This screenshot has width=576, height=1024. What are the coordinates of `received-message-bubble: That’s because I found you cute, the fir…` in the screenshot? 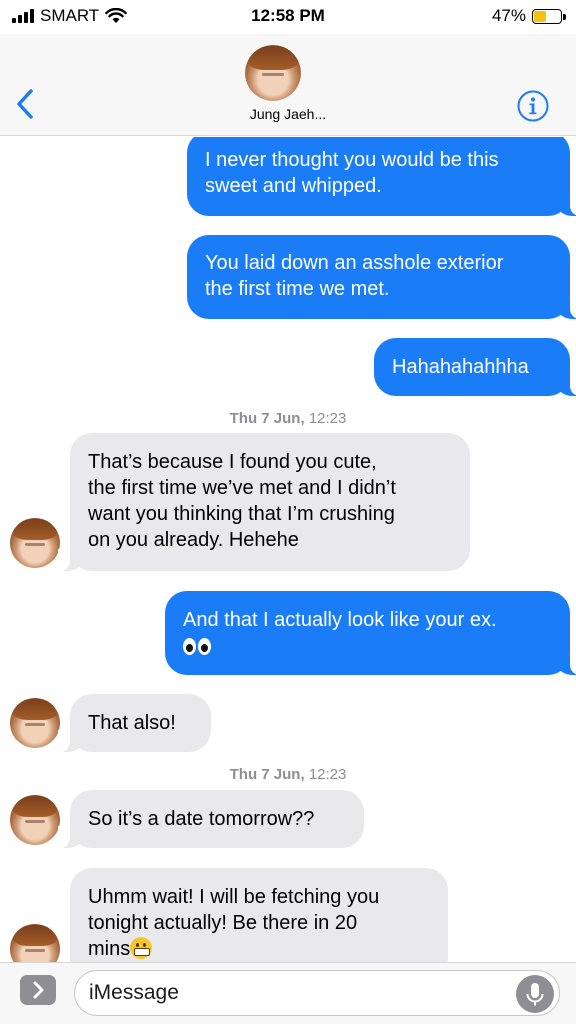 It's located at (264, 502).